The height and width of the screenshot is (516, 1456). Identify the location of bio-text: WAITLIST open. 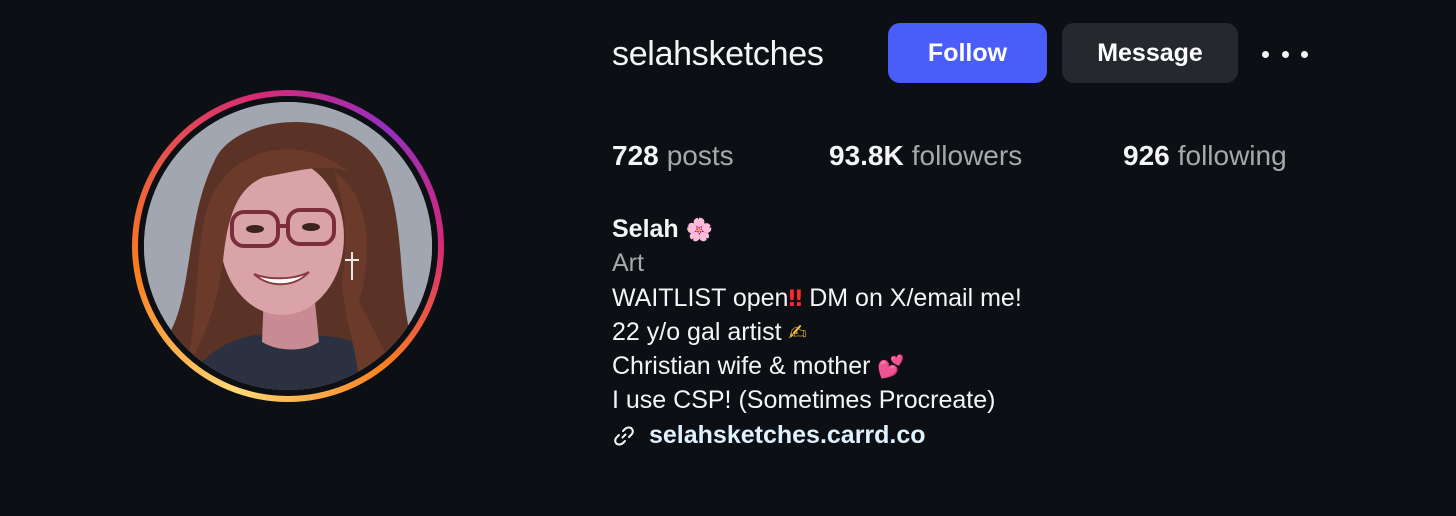
(700, 297).